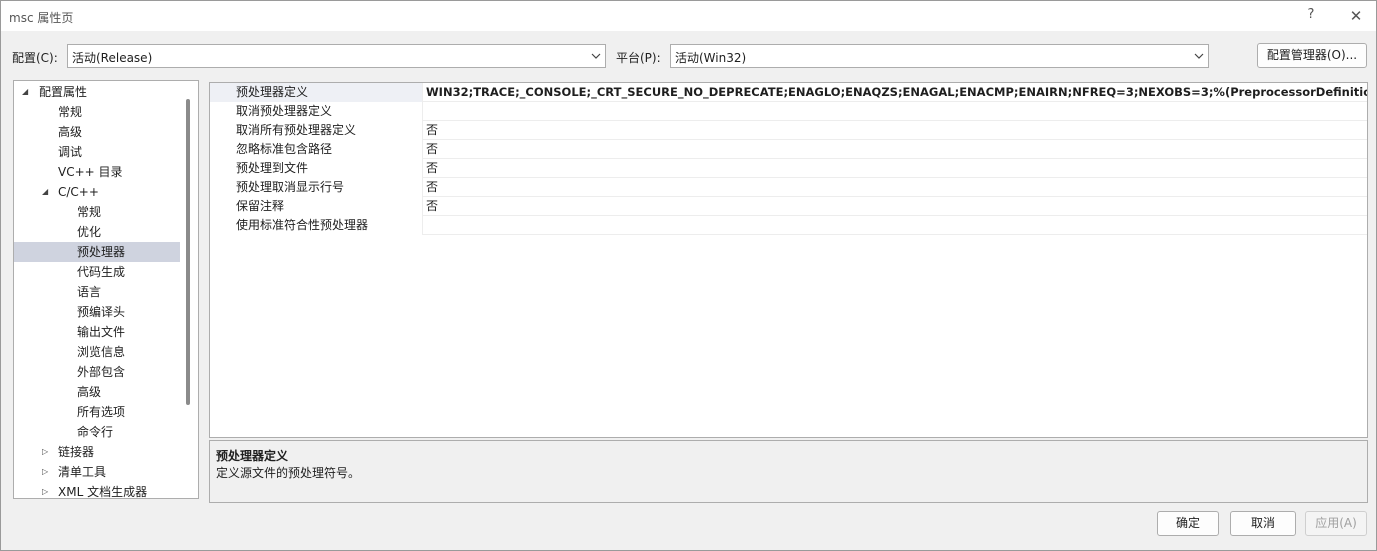 This screenshot has height=551, width=1377. Describe the element at coordinates (97, 472) in the screenshot. I see `tree-item-manifest-tool: ▷ 清单工具` at that location.